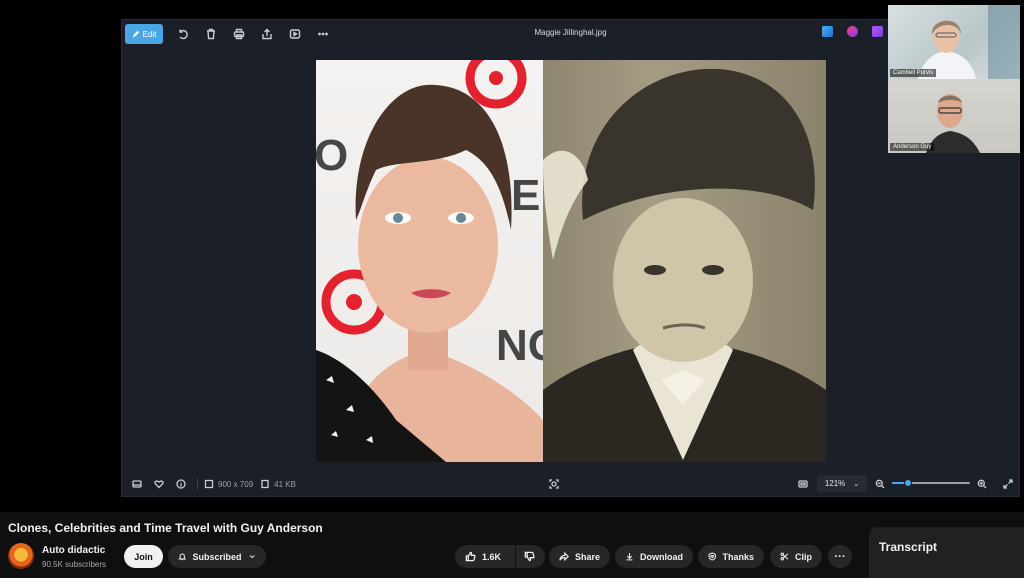  What do you see at coordinates (564, 556) in the screenshot?
I see `share-arrow-icon` at bounding box center [564, 556].